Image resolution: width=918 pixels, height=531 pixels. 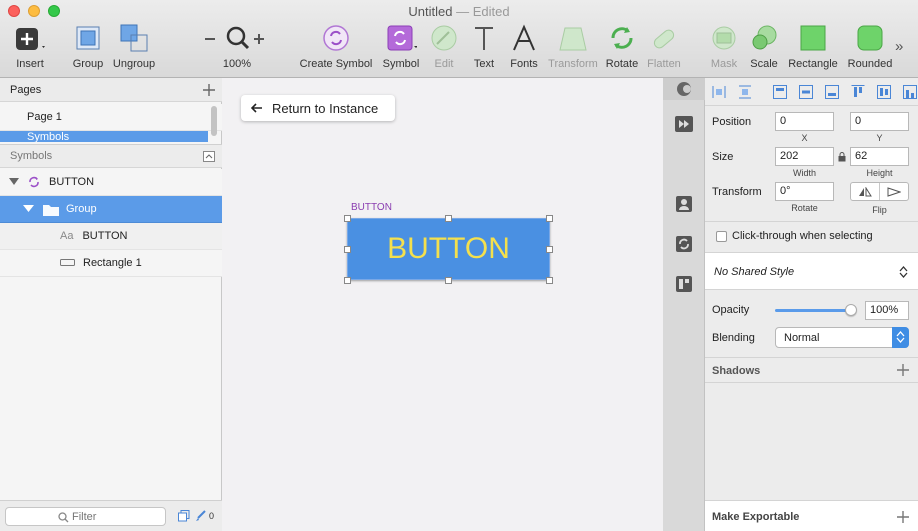 What do you see at coordinates (111, 236) in the screenshot?
I see `layer-item-text: Aa BUTTON` at bounding box center [111, 236].